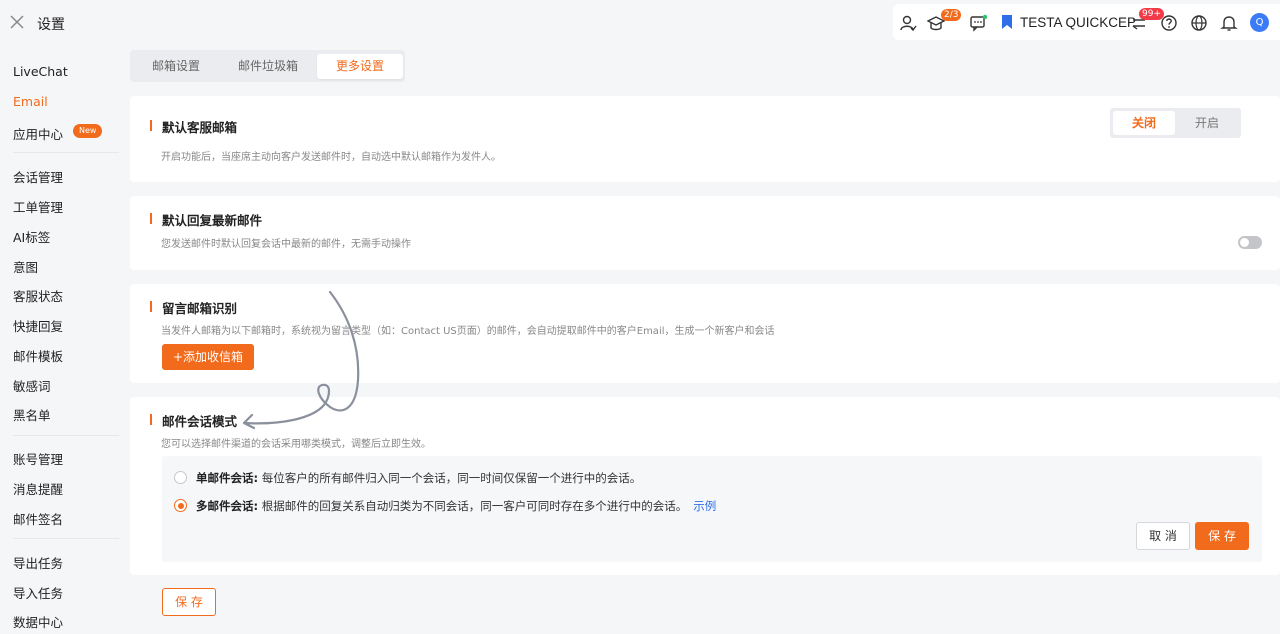 The width and height of the screenshot is (1280, 634). I want to click on reply-latest-toggle, so click(1250, 242).